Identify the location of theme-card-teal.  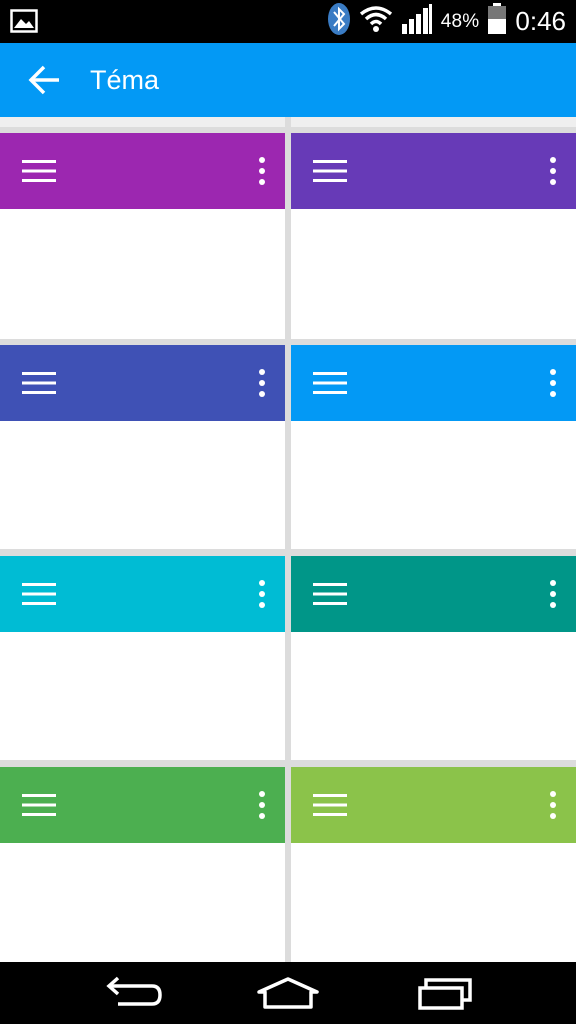
(433, 658).